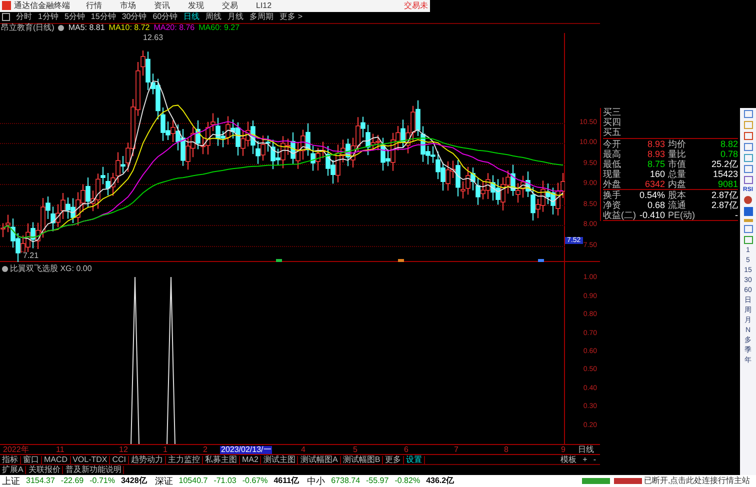 Image resolution: width=756 pixels, height=487 pixels. What do you see at coordinates (585, 460) in the screenshot?
I see `template-control: +` at bounding box center [585, 460].